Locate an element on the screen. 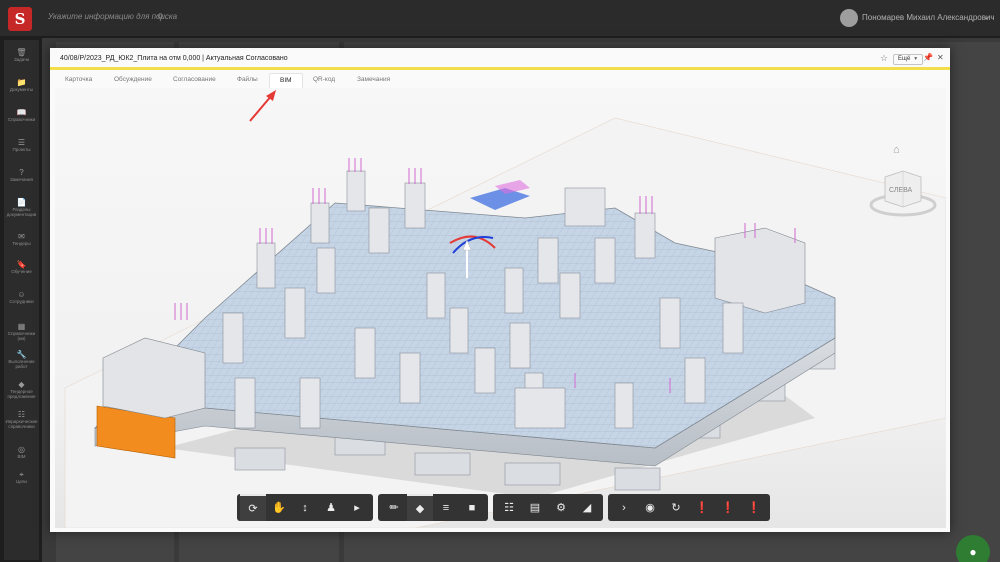 The height and width of the screenshot is (562, 1000). sidebar-item-label: Иерархические справочники is located at coordinates (21, 424).